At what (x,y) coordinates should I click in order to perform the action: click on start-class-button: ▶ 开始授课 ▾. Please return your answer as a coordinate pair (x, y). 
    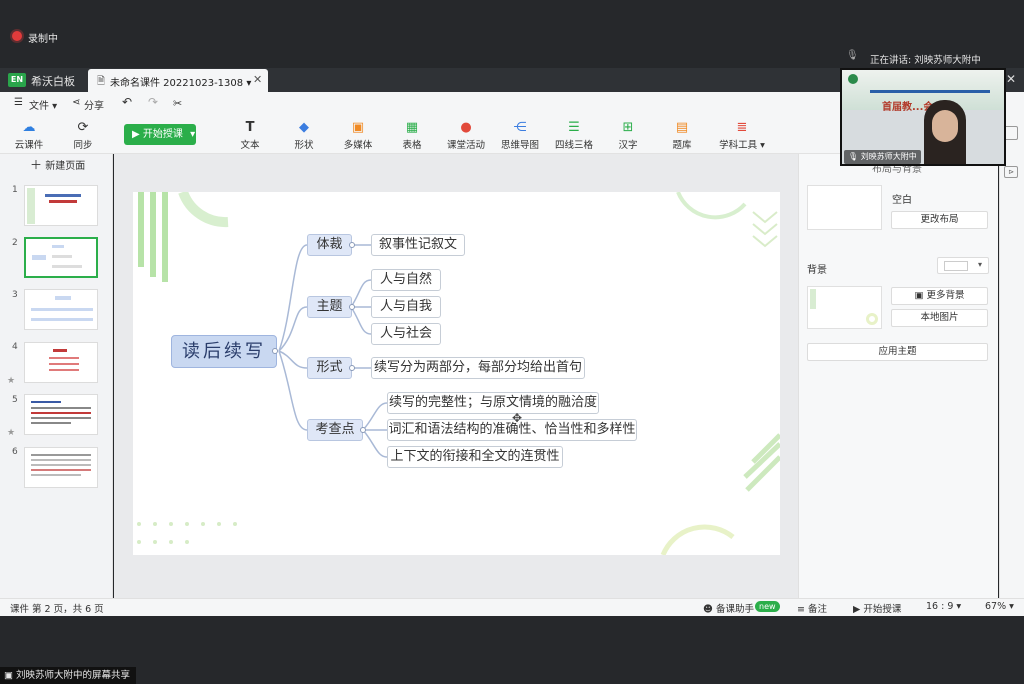
    Looking at the image, I should click on (160, 134).